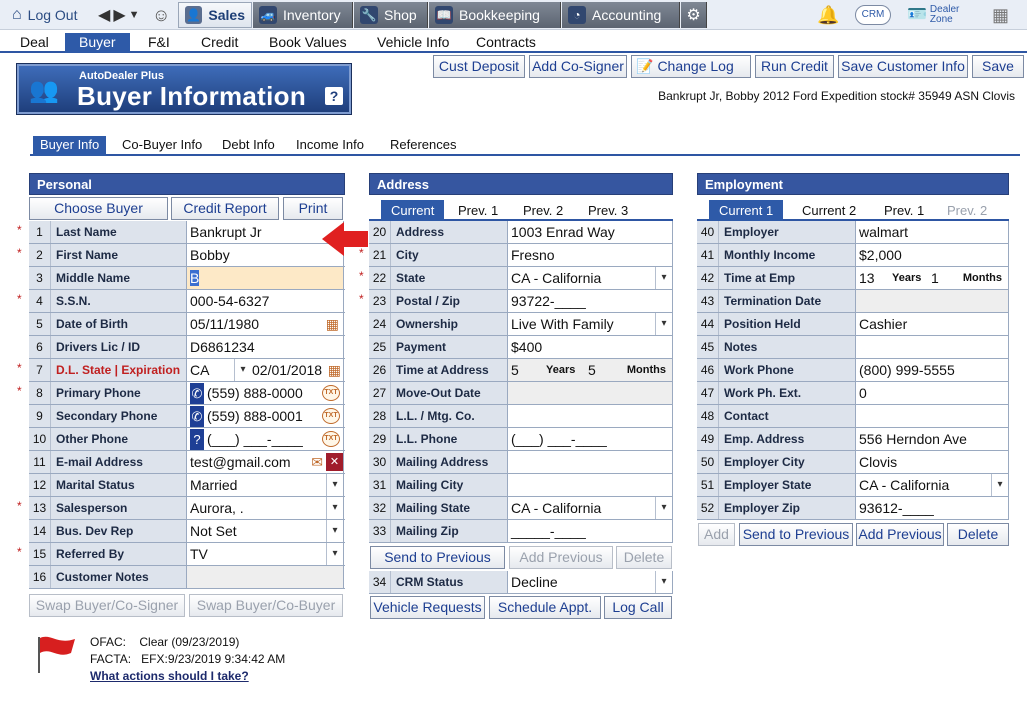 The width and height of the screenshot is (1027, 707). Describe the element at coordinates (265, 370) in the screenshot. I see `personal-field-7: CA ▾ 02/01/2018 ▦` at that location.